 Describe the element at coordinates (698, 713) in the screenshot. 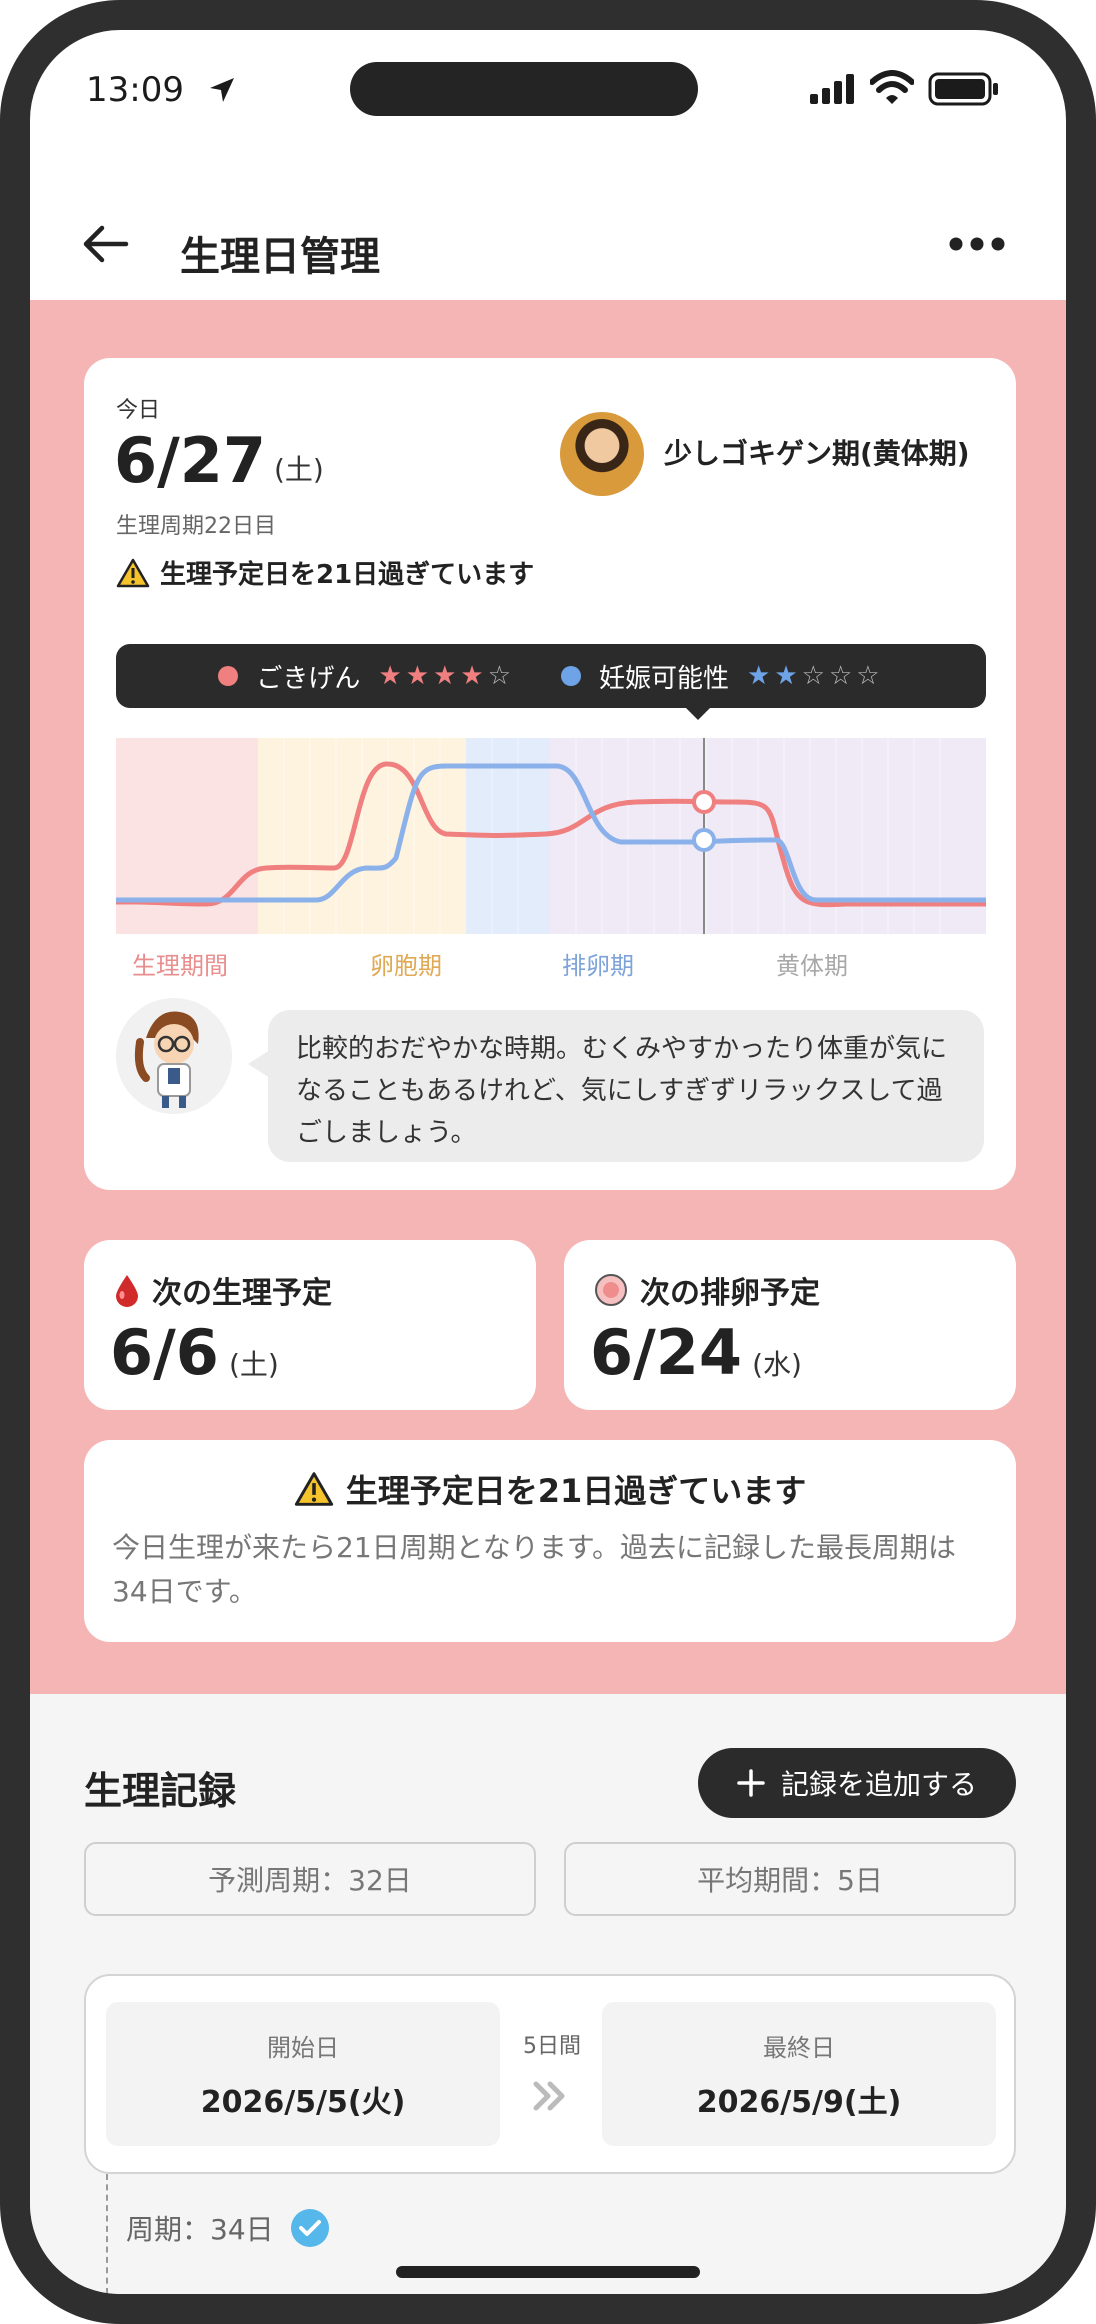

I see `legend-pointer` at that location.